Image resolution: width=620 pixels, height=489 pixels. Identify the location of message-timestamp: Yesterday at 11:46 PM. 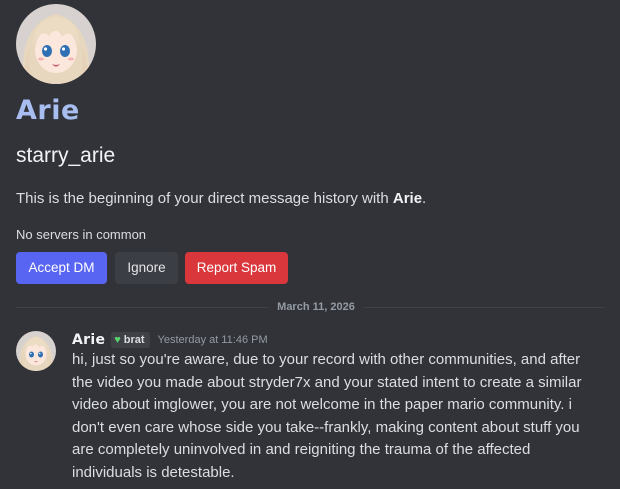
(213, 340).